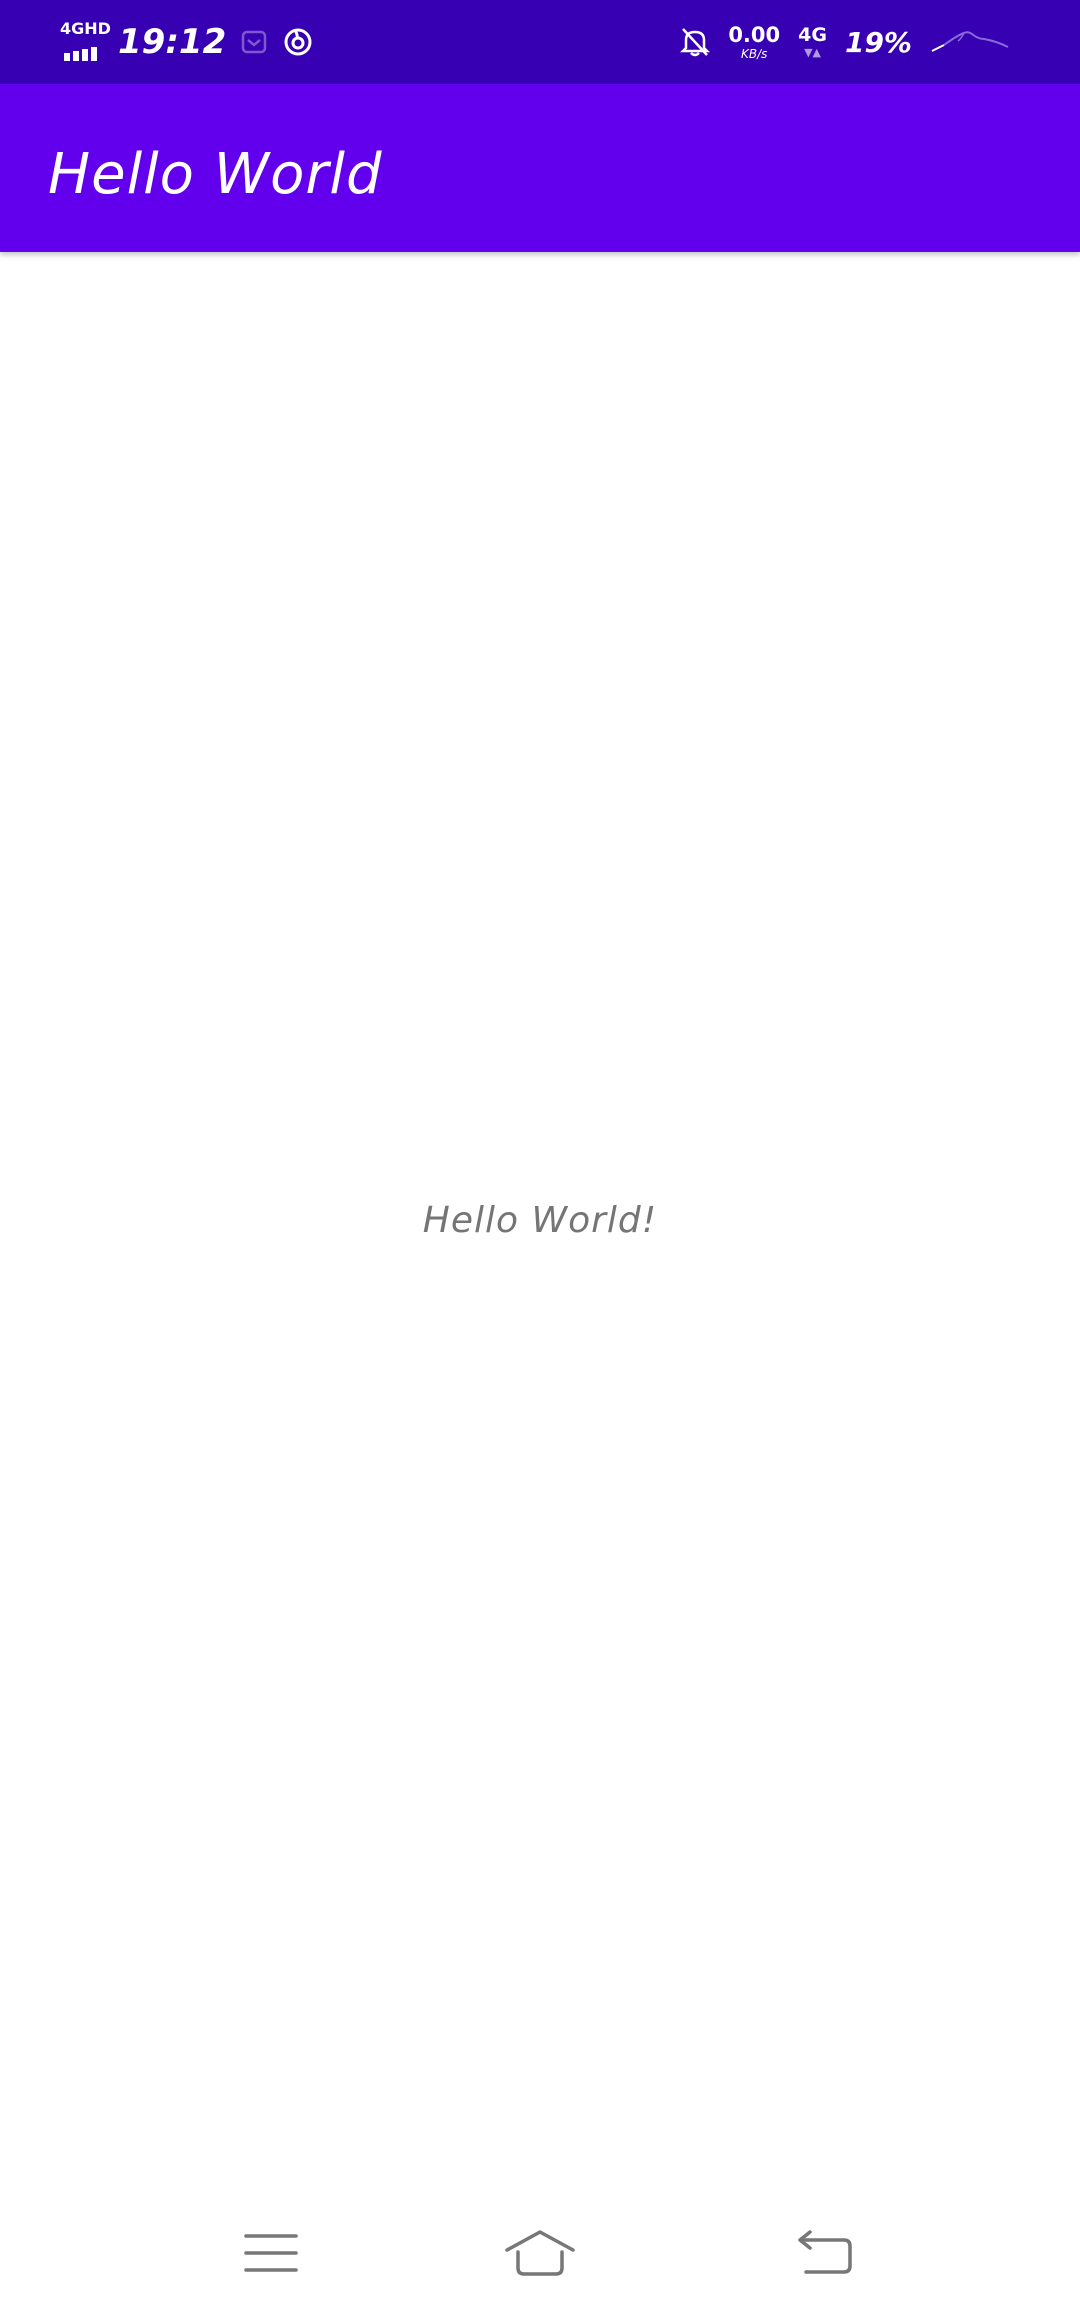 The image size is (1080, 2316). Describe the element at coordinates (813, 52) in the screenshot. I see `data-activity-icon: ▼▲` at that location.